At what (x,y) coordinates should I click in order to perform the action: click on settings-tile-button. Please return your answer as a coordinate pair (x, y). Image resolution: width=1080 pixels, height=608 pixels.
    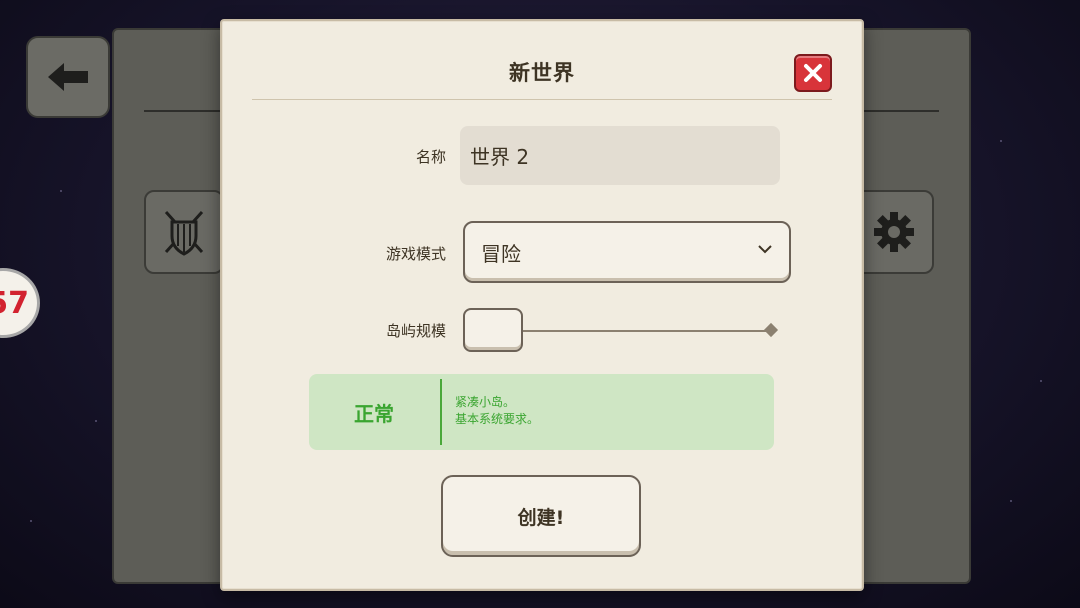
    Looking at the image, I should click on (894, 232).